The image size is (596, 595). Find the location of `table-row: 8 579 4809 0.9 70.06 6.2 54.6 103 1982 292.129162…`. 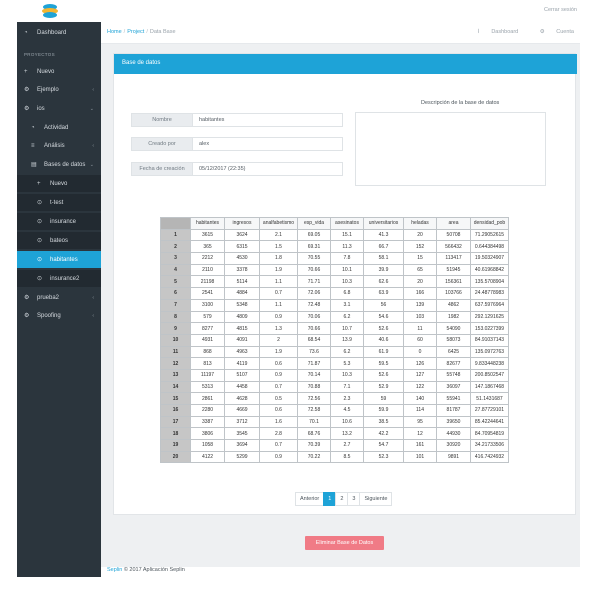

table-row: 8 579 4809 0.9 70.06 6.2 54.6 103 1982 292.129162… is located at coordinates (334, 317).